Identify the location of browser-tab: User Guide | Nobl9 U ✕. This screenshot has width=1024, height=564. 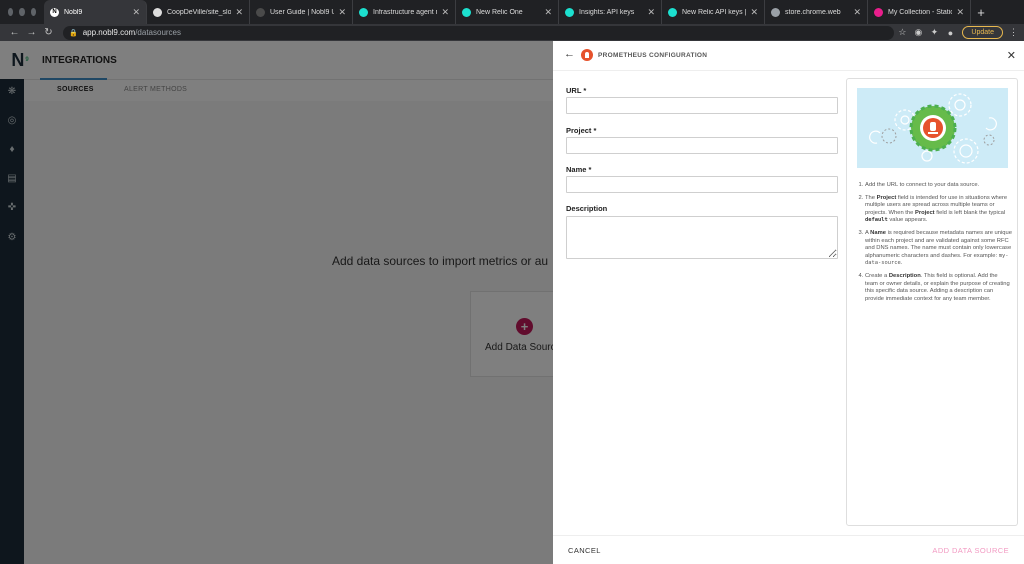
(301, 12).